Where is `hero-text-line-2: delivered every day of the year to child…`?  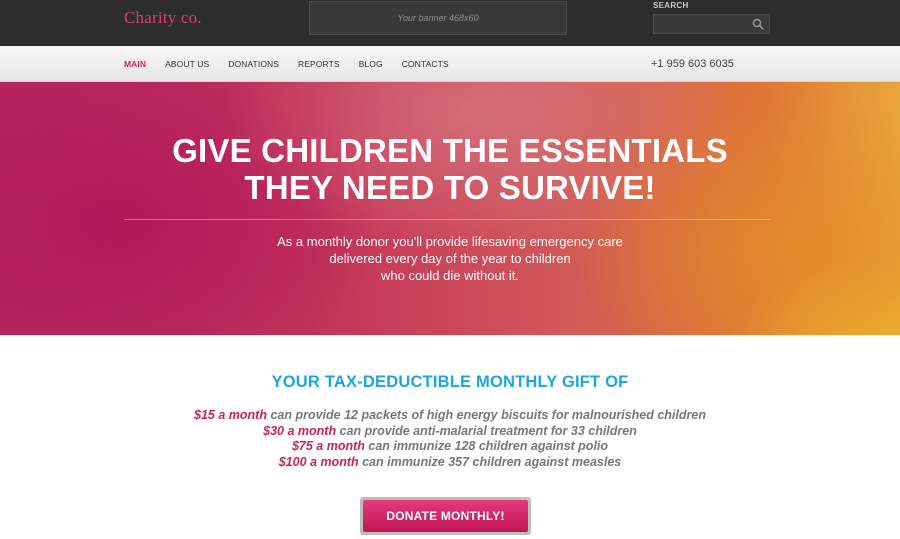
hero-text-line-2: delivered every day of the year to child… is located at coordinates (450, 258).